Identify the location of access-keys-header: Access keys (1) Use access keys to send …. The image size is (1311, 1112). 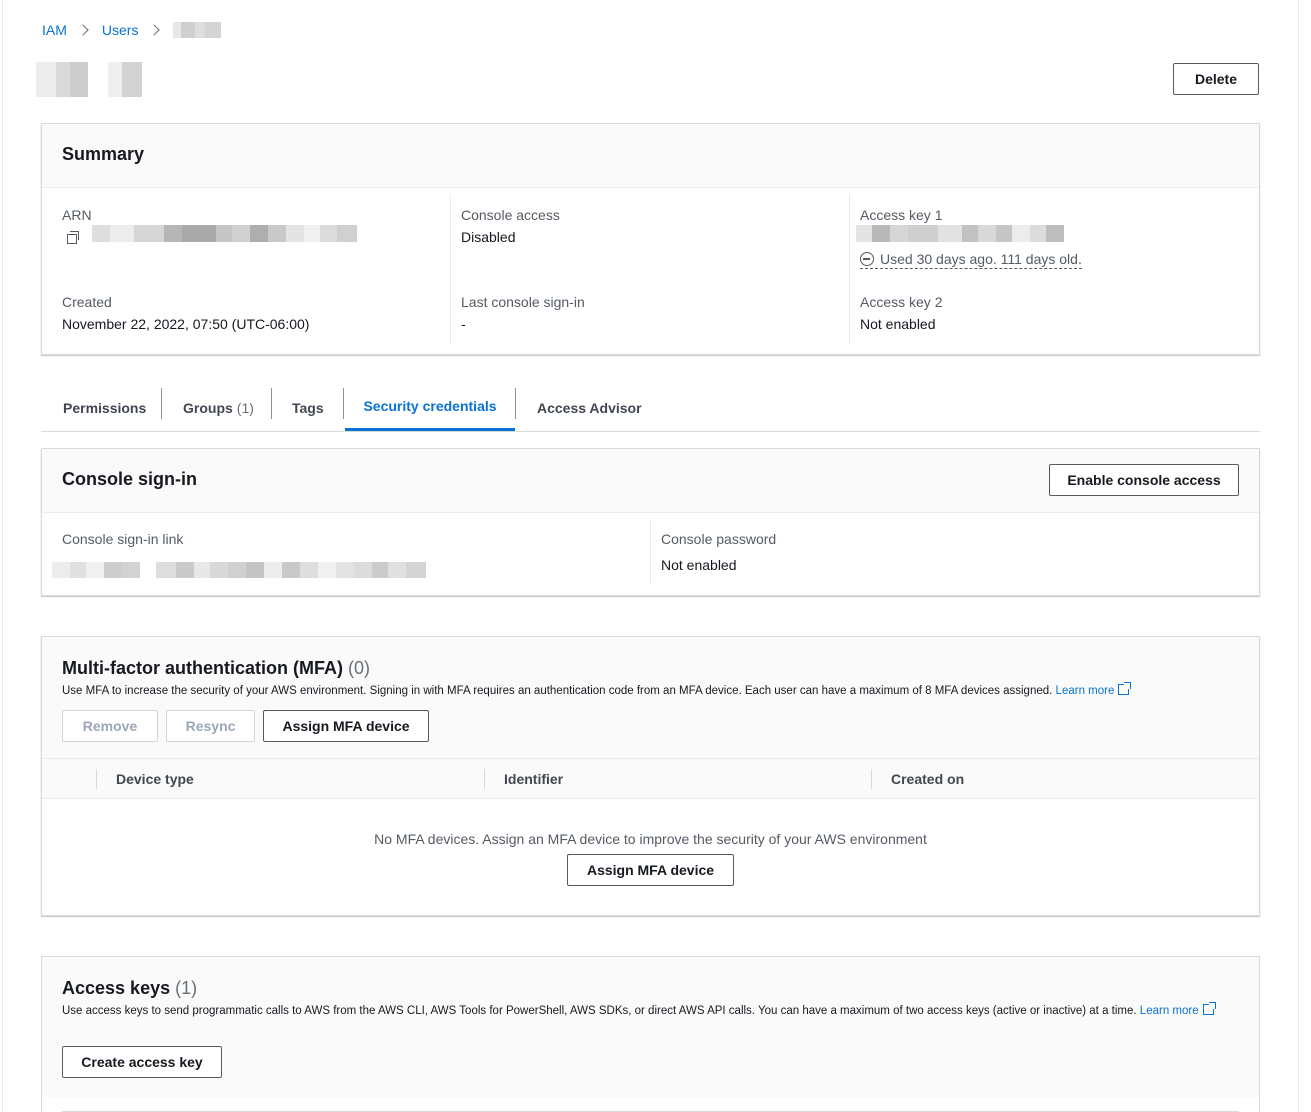
(650, 1027).